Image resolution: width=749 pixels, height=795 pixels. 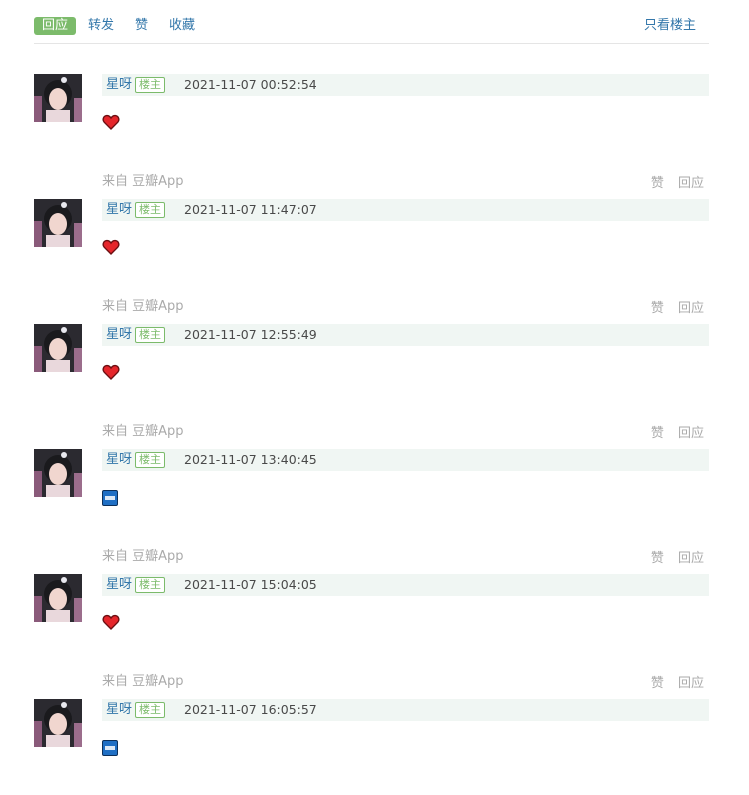 What do you see at coordinates (250, 209) in the screenshot?
I see `comment-time: 2021-11-07 11:47:07` at bounding box center [250, 209].